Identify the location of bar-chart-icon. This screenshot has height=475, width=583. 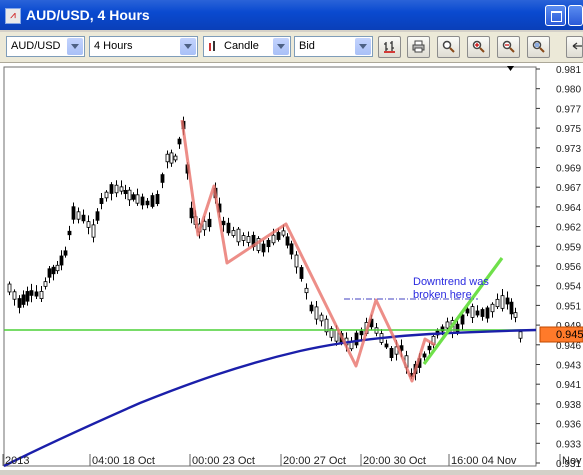
(389, 47).